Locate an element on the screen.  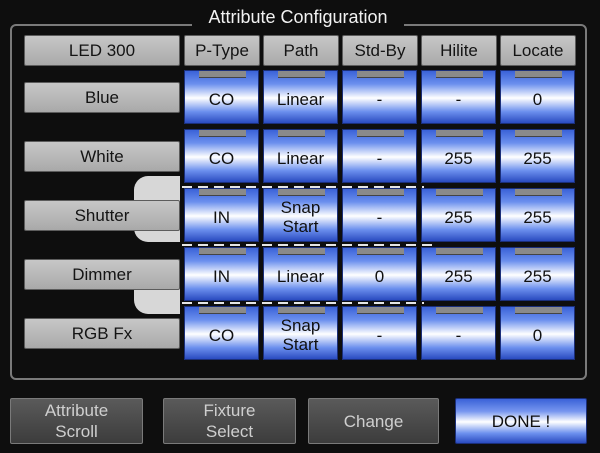
row-label-shutter: Shutter is located at coordinates (102, 215).